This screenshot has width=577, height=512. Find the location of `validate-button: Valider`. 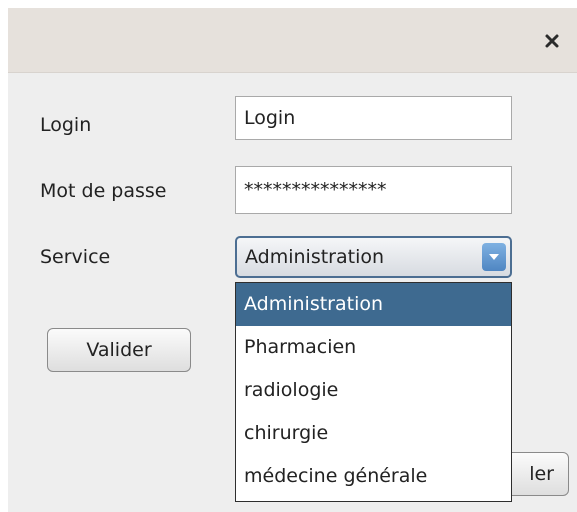

validate-button: Valider is located at coordinates (119, 350).